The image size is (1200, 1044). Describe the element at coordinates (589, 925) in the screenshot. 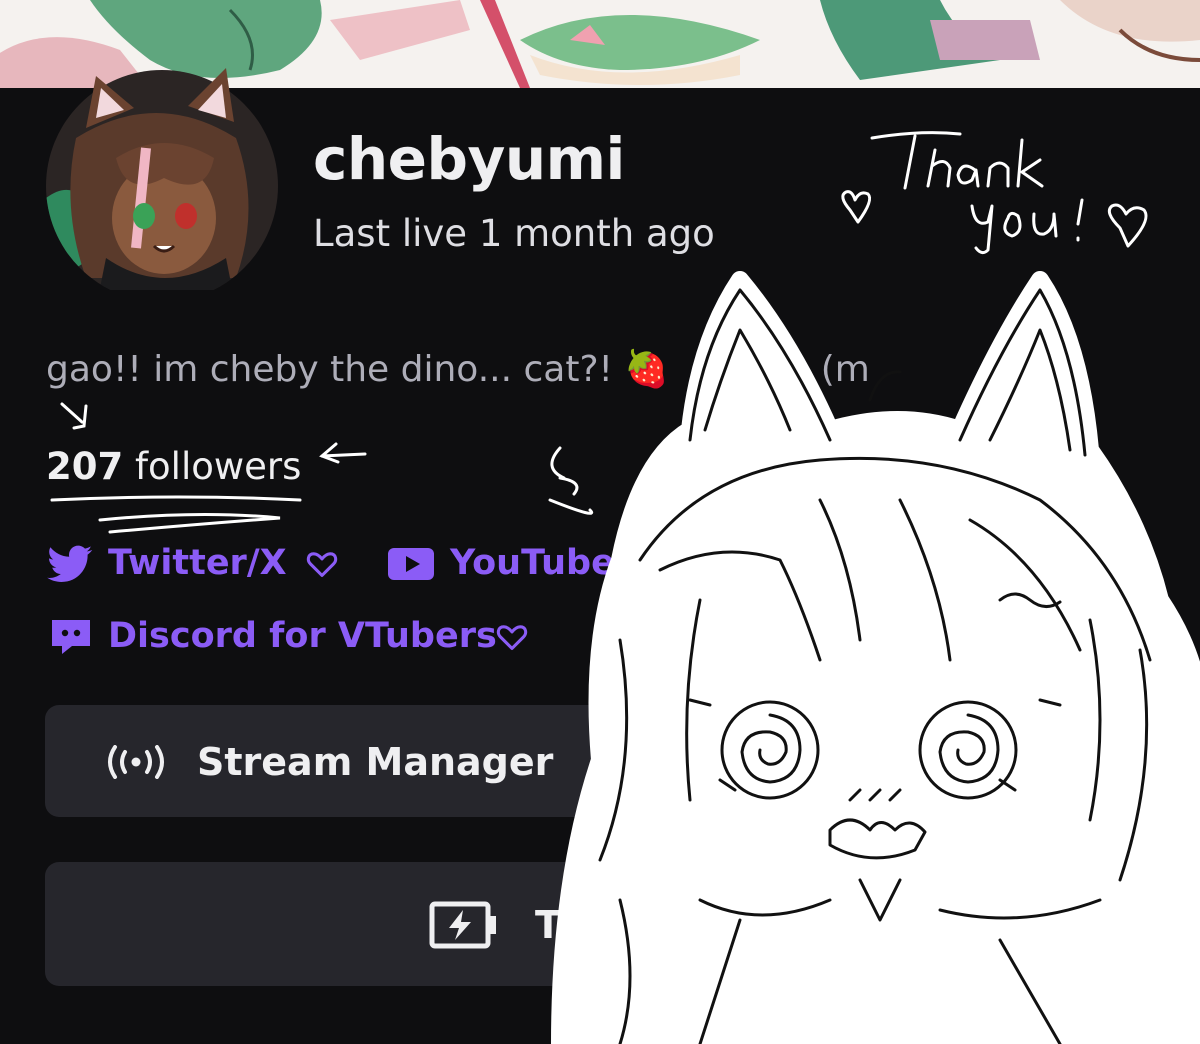

I see `try-ad-label: Try A` at that location.